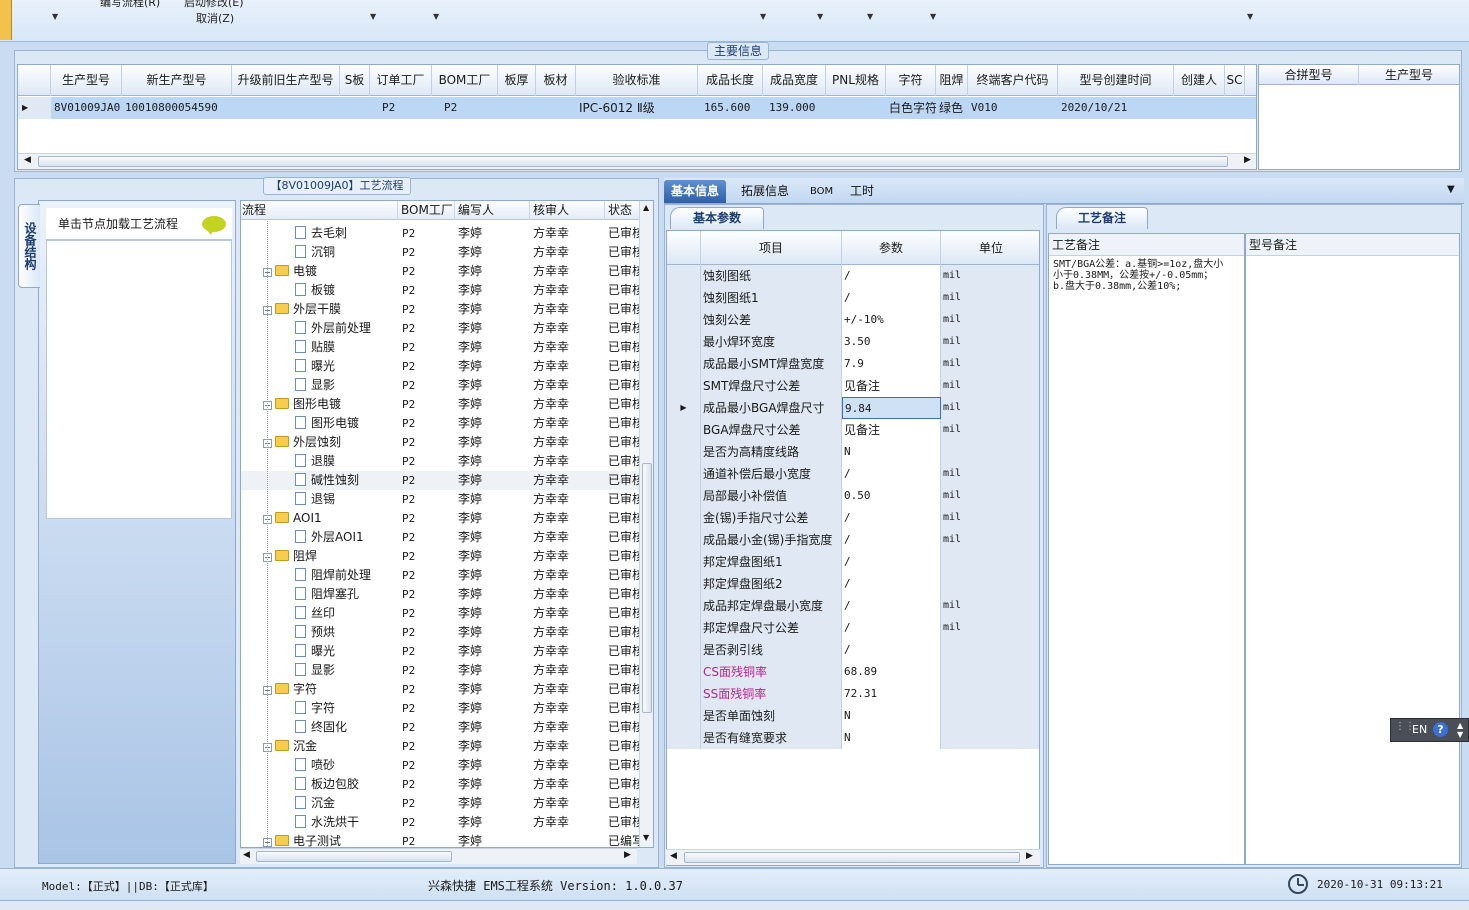  What do you see at coordinates (441, 613) in the screenshot?
I see `tree-node: 丝印 P2 李婷 方幸幸 已审核` at bounding box center [441, 613].